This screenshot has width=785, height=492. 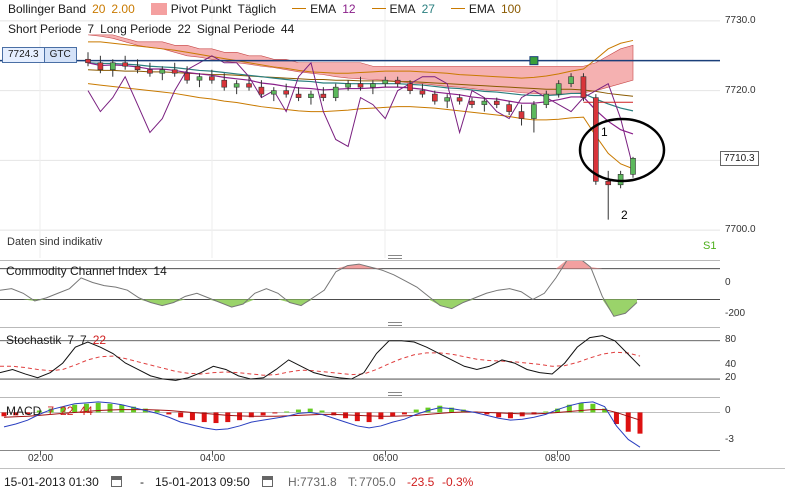 I want to click on legend-param: 7, so click(x=91, y=29).